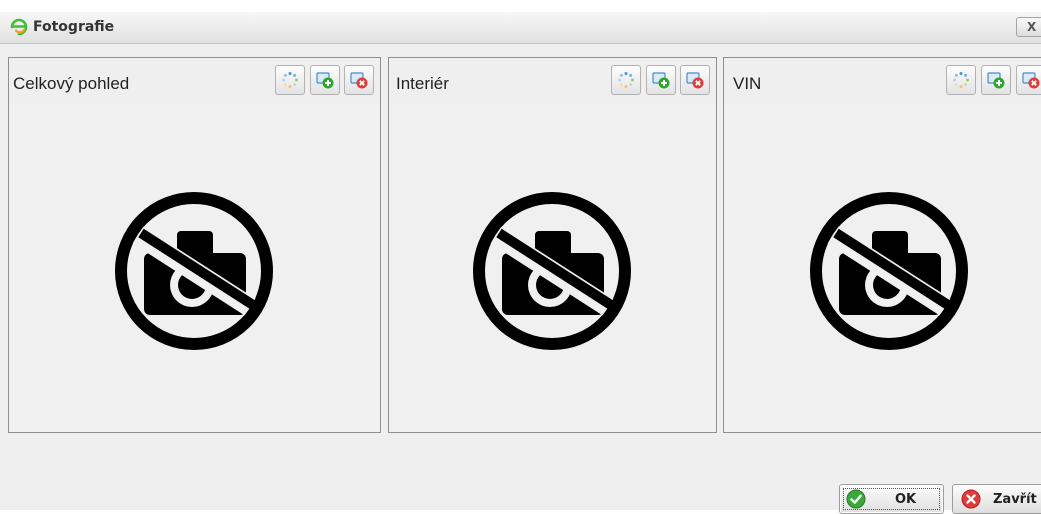 The width and height of the screenshot is (1041, 514). Describe the element at coordinates (74, 27) in the screenshot. I see `window-title: Fotografie` at that location.